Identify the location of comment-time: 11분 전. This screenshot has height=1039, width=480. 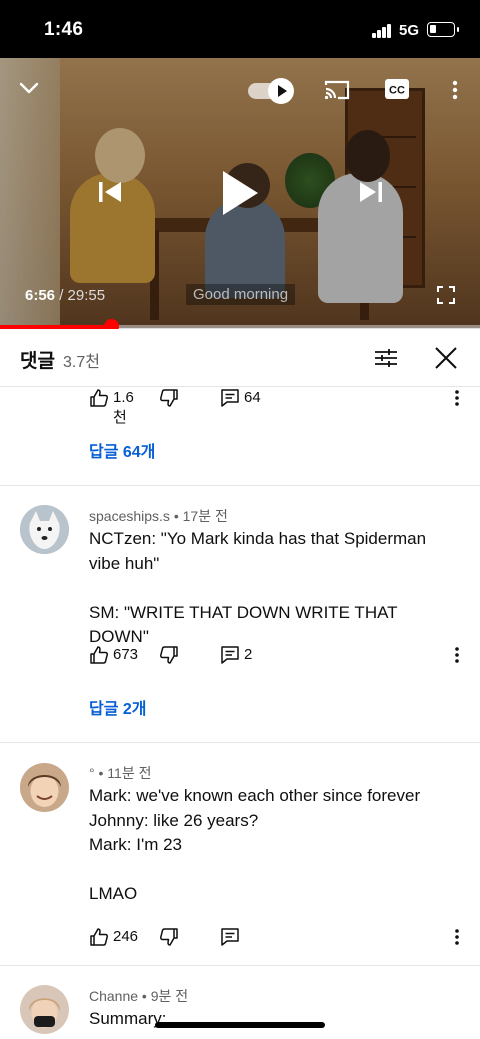
(129, 773).